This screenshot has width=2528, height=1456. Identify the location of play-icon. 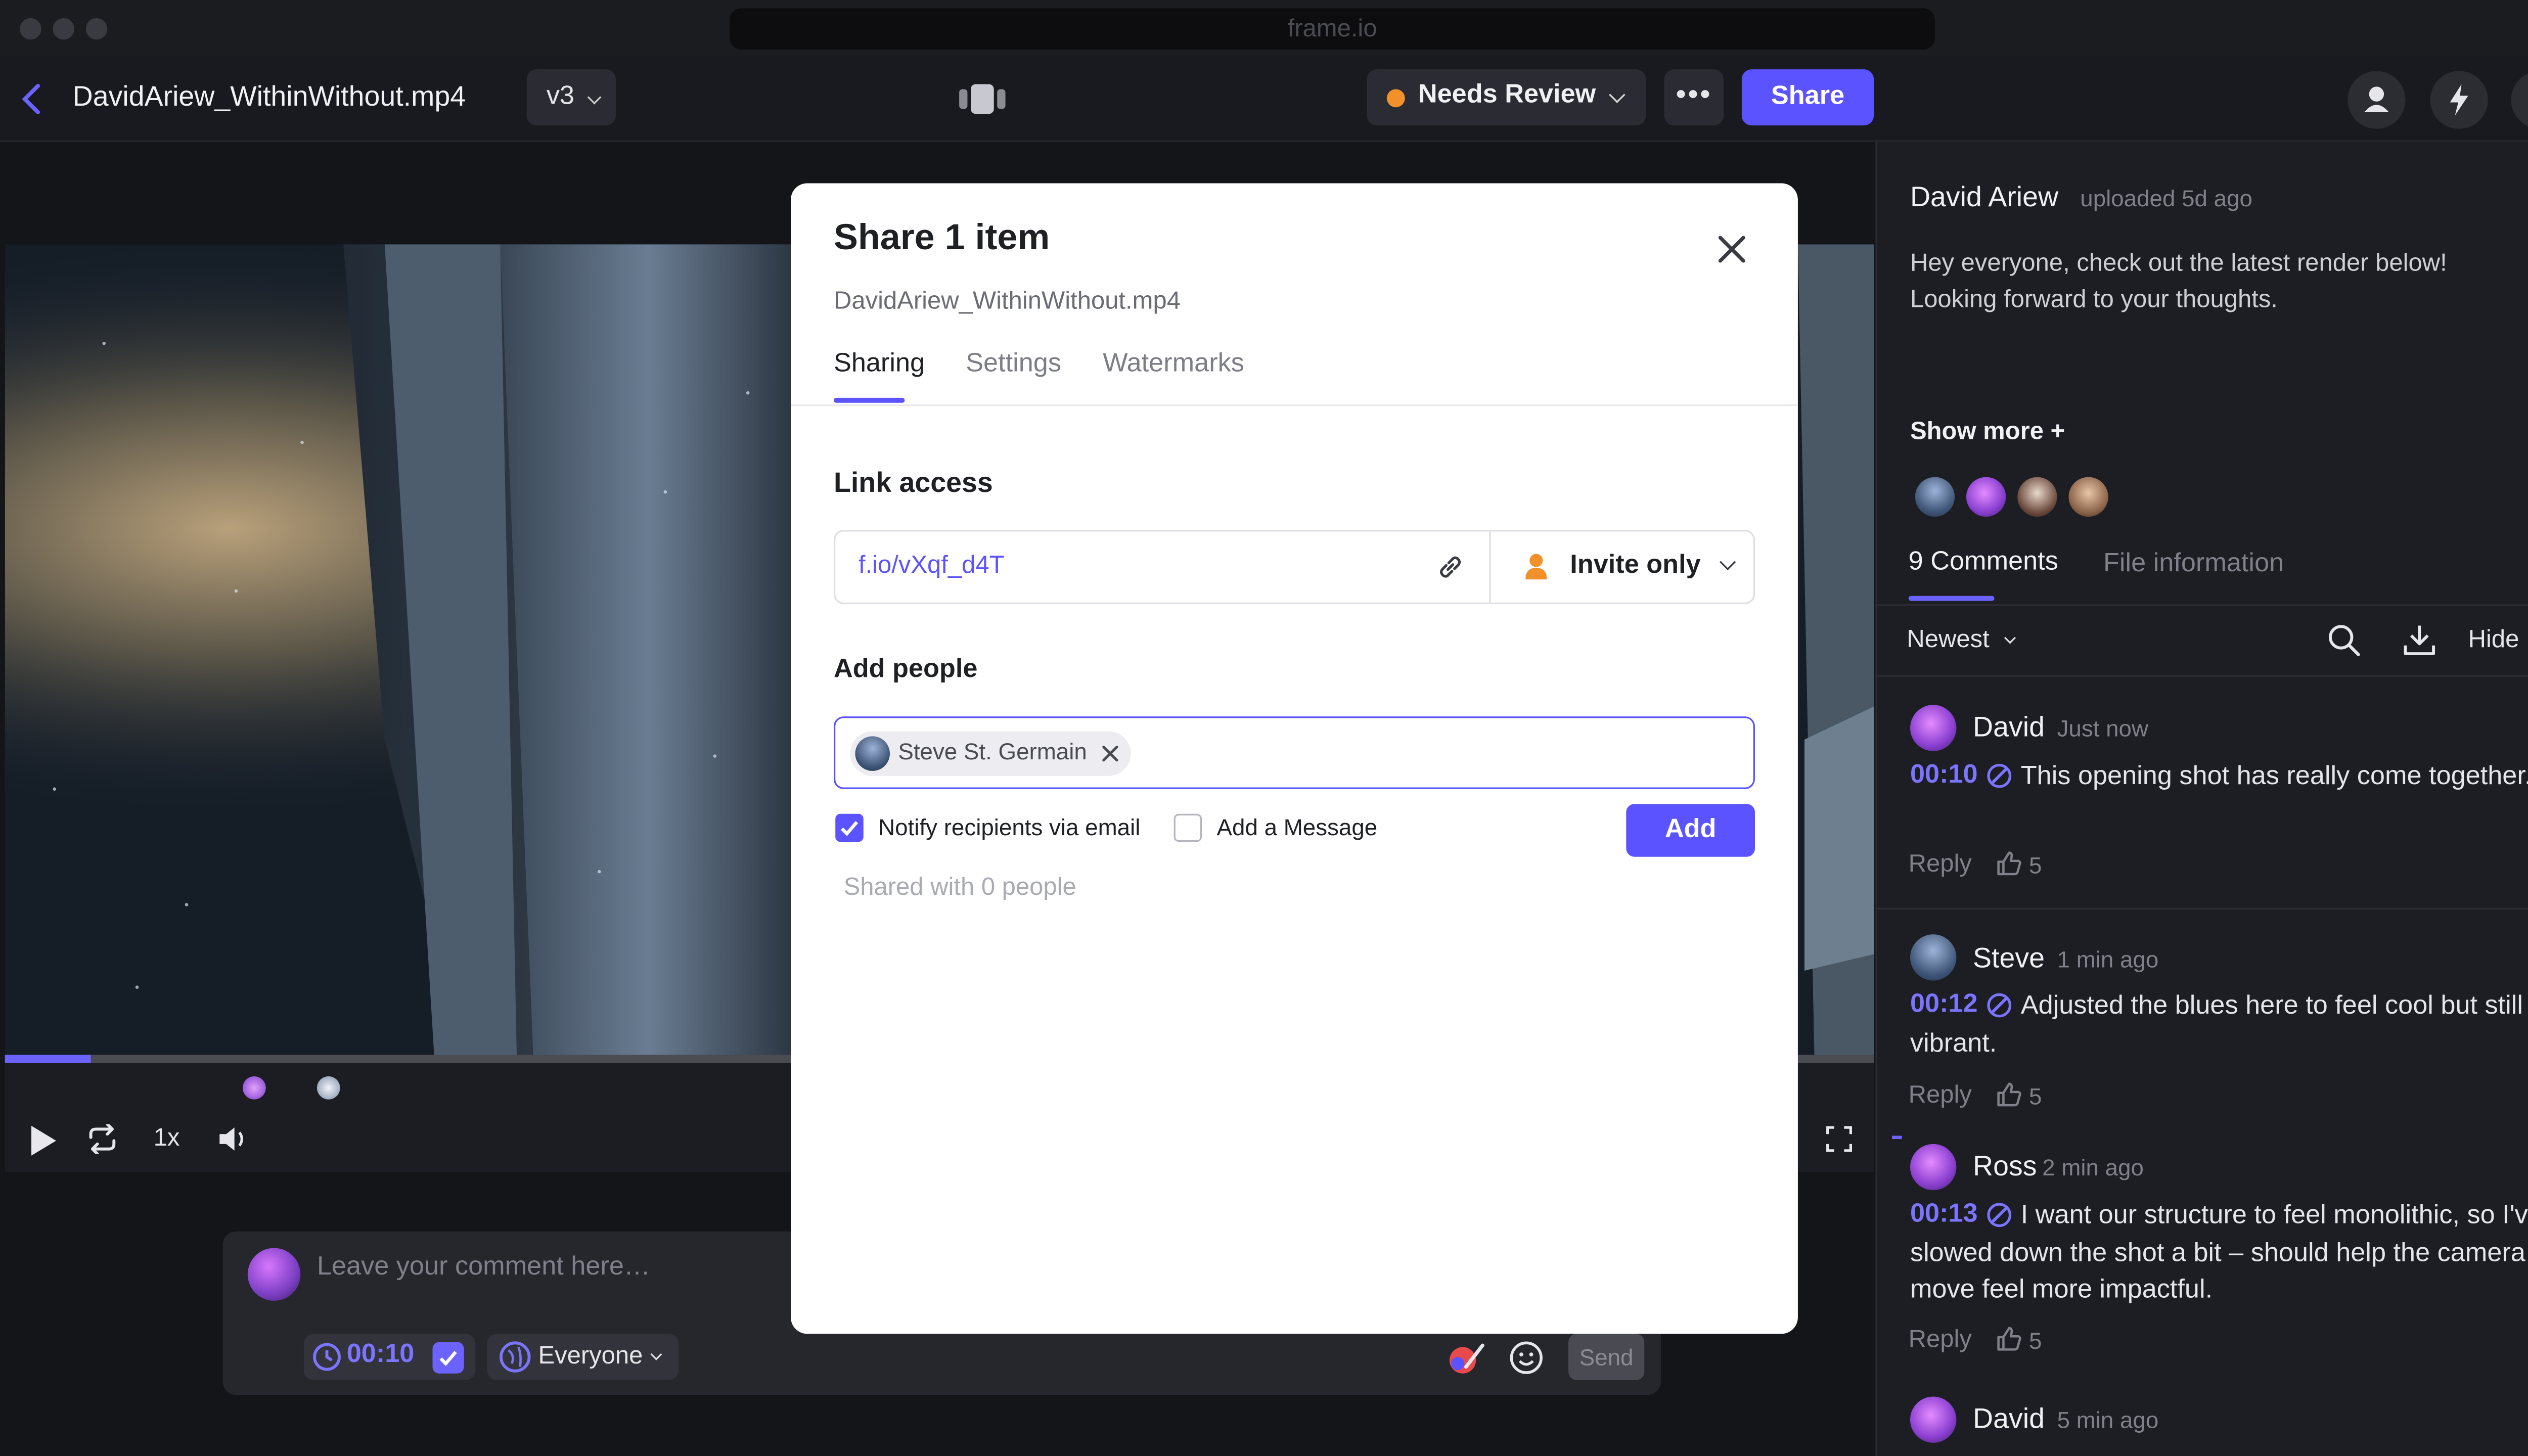
(44, 1140).